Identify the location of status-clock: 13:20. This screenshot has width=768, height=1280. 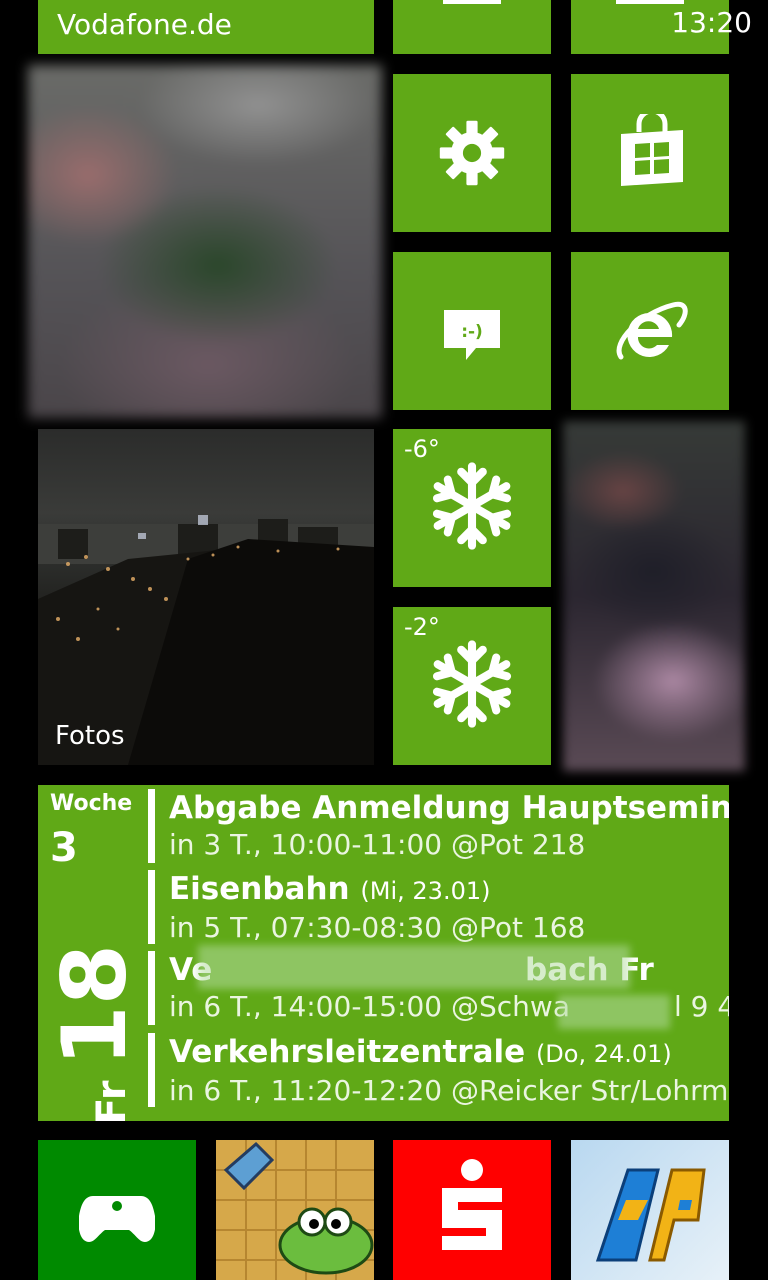
(711, 22).